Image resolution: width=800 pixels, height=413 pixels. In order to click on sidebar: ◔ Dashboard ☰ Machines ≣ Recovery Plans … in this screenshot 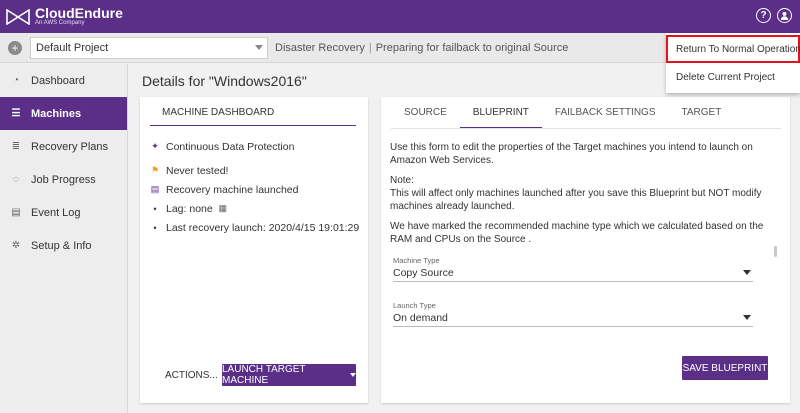, I will do `click(64, 238)`.